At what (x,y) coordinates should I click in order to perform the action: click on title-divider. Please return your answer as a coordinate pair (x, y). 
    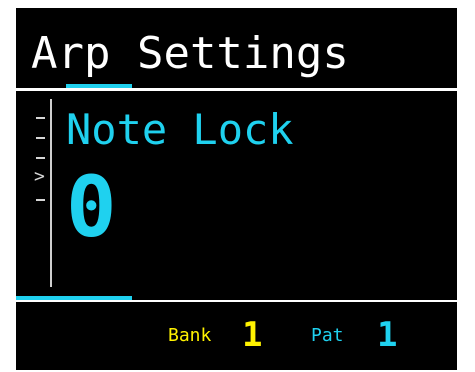
    Looking at the image, I should click on (236, 89).